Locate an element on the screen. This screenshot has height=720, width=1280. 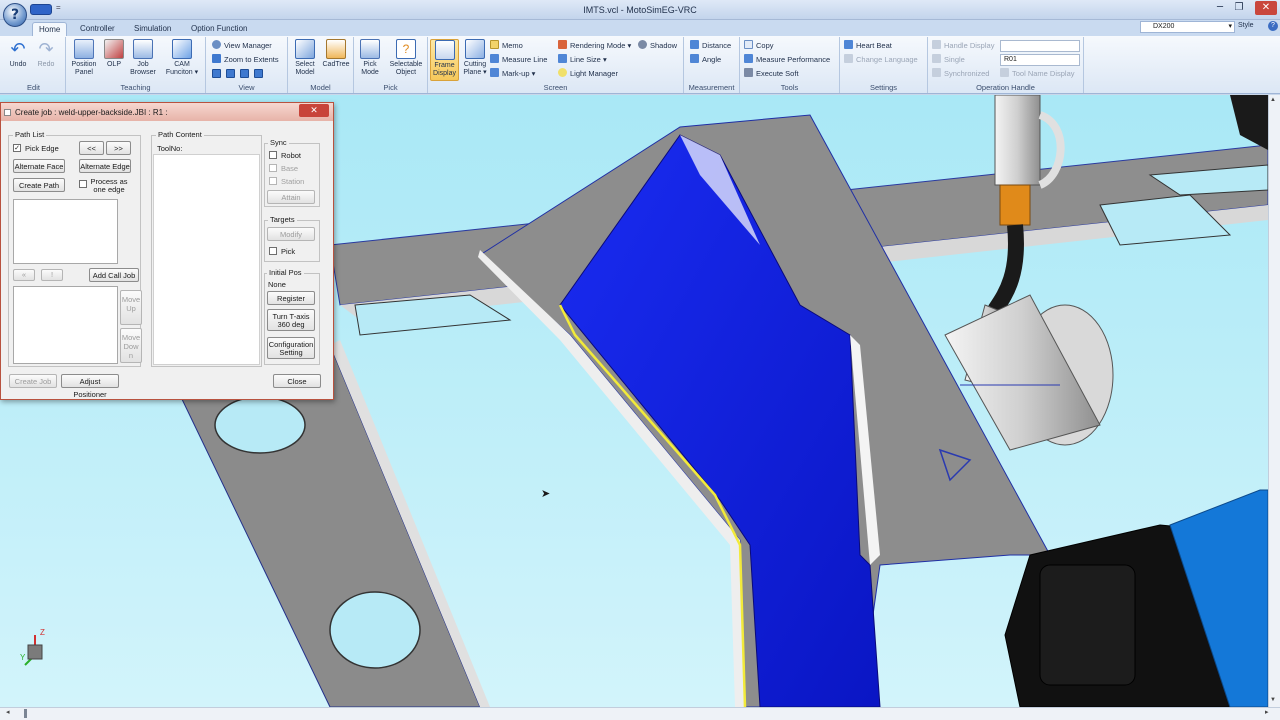
scroll-left-icon: ◂ is located at coordinates (8, 712).